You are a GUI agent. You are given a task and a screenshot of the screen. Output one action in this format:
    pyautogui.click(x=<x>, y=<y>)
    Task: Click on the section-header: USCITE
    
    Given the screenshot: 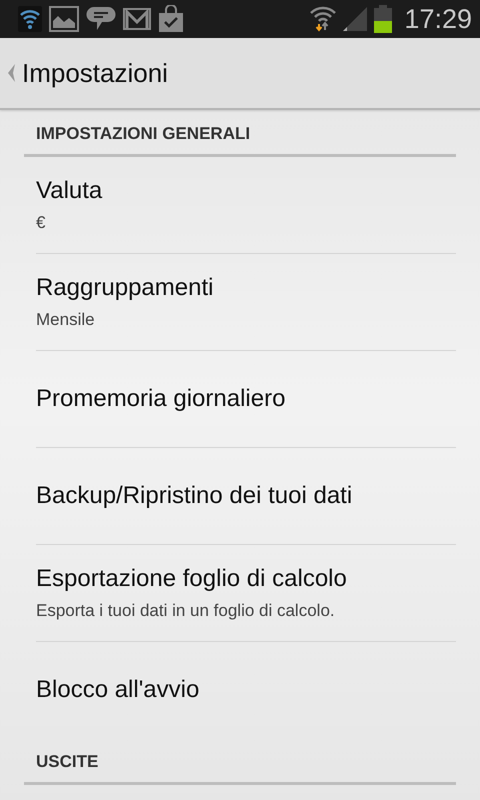 What is the action you would take?
    pyautogui.click(x=240, y=761)
    